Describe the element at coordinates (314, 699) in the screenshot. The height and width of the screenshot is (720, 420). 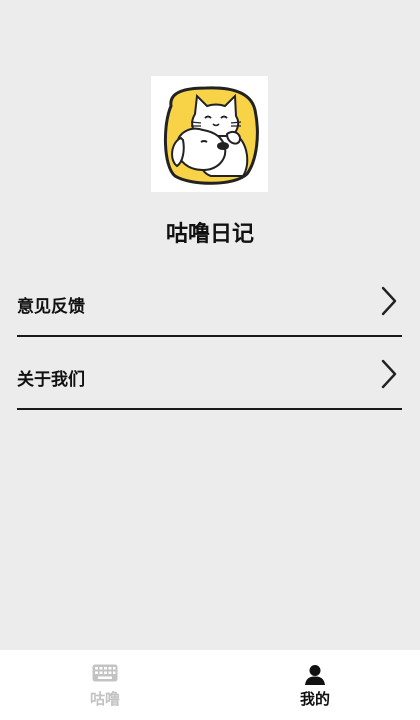
I see `tab-label: 我的` at that location.